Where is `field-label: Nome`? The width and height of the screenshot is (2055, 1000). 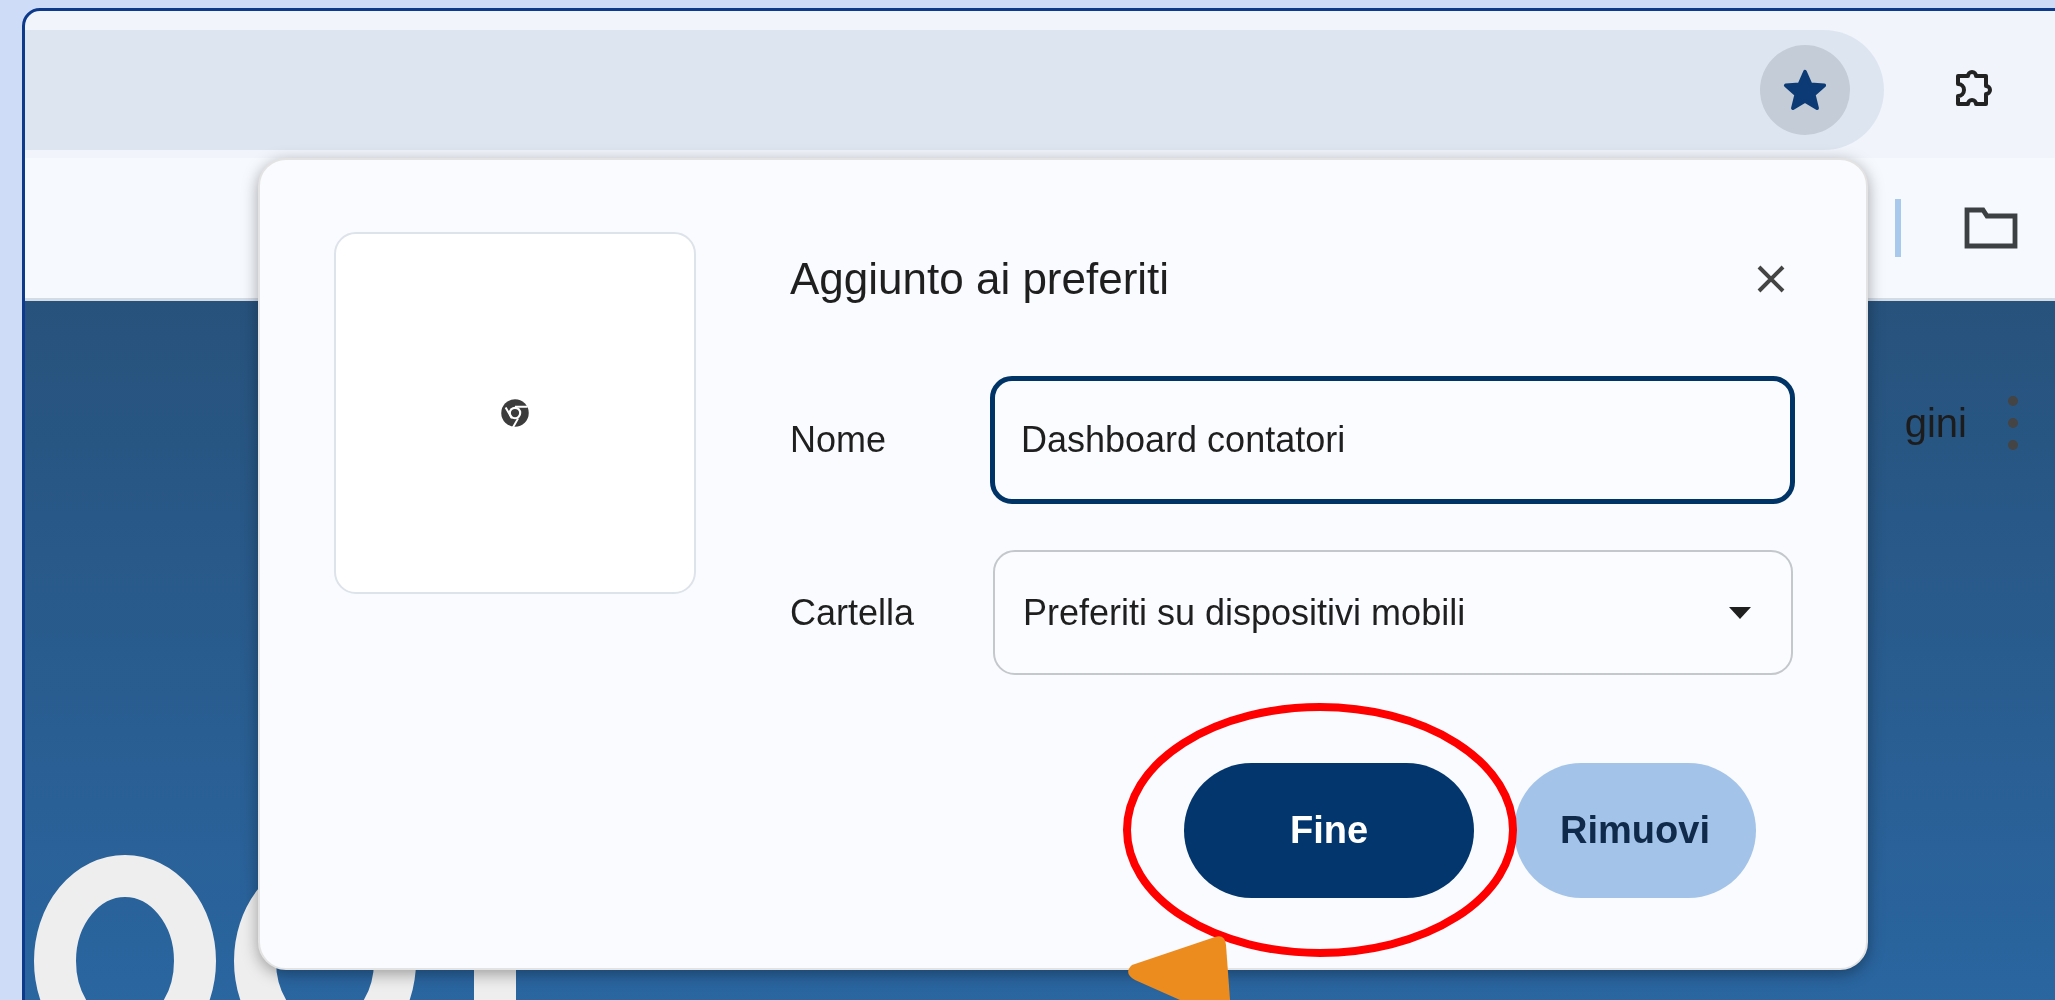 field-label: Nome is located at coordinates (839, 440).